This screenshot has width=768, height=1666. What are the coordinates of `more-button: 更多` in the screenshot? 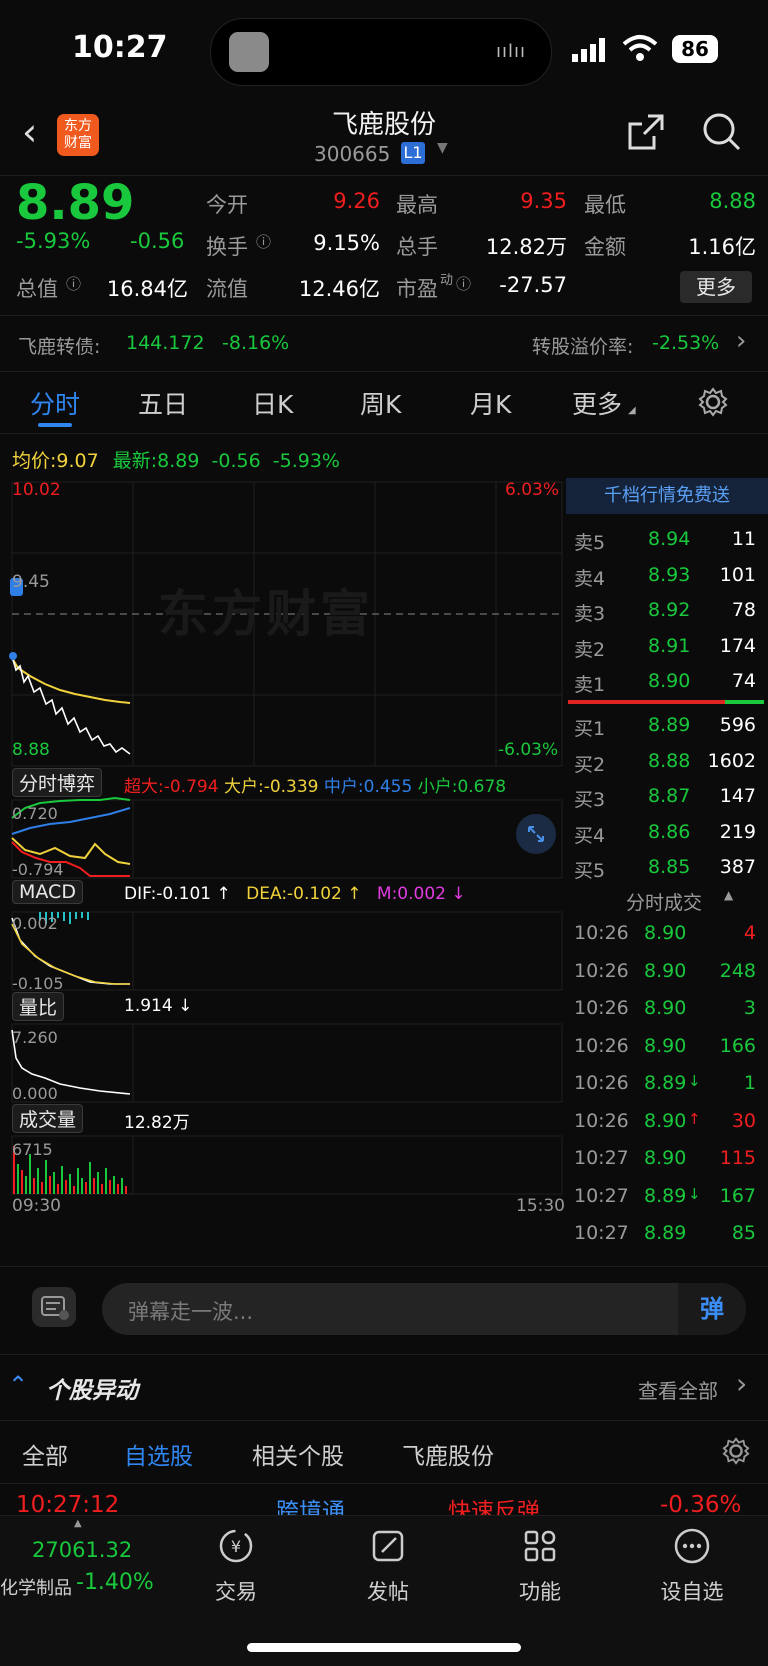 It's located at (716, 287).